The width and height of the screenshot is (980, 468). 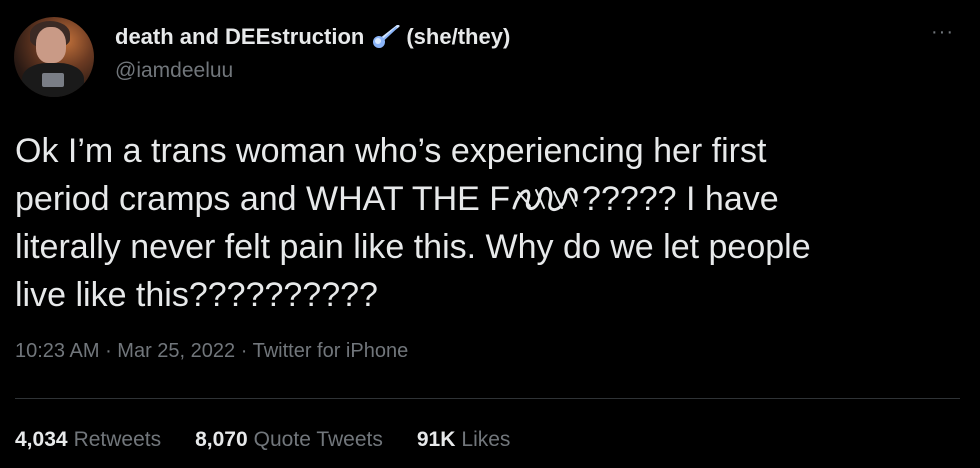 I want to click on pronouns: (she/they), so click(x=458, y=36).